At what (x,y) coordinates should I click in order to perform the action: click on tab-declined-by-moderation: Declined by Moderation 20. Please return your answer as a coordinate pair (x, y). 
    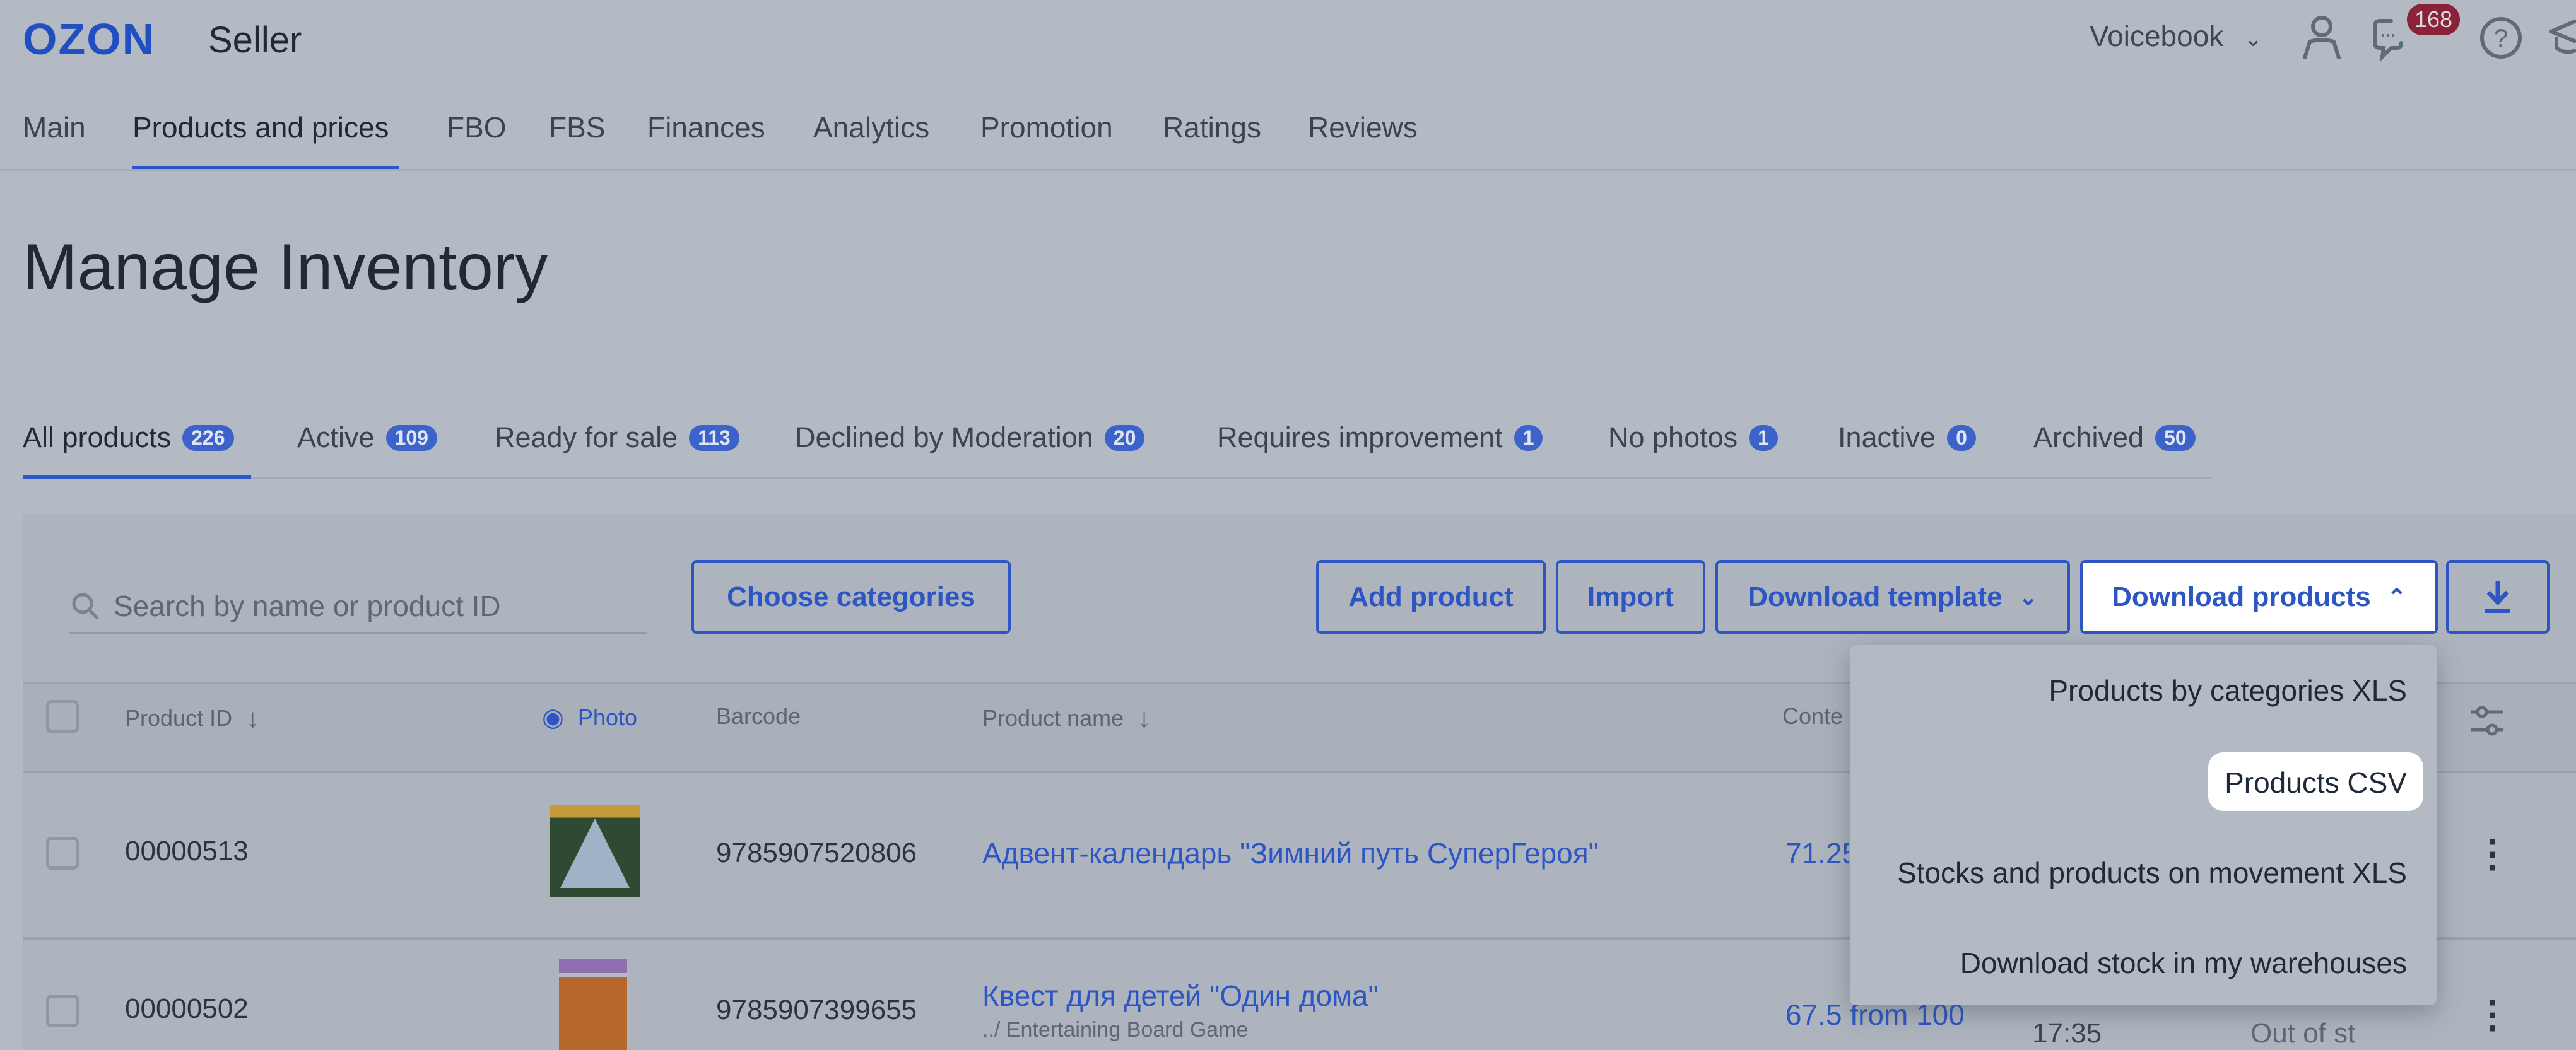
    Looking at the image, I should click on (970, 437).